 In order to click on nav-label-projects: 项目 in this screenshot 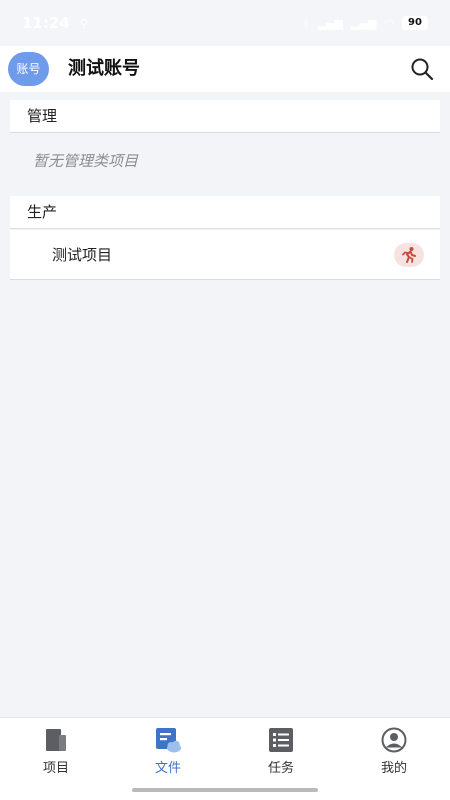, I will do `click(55, 768)`.